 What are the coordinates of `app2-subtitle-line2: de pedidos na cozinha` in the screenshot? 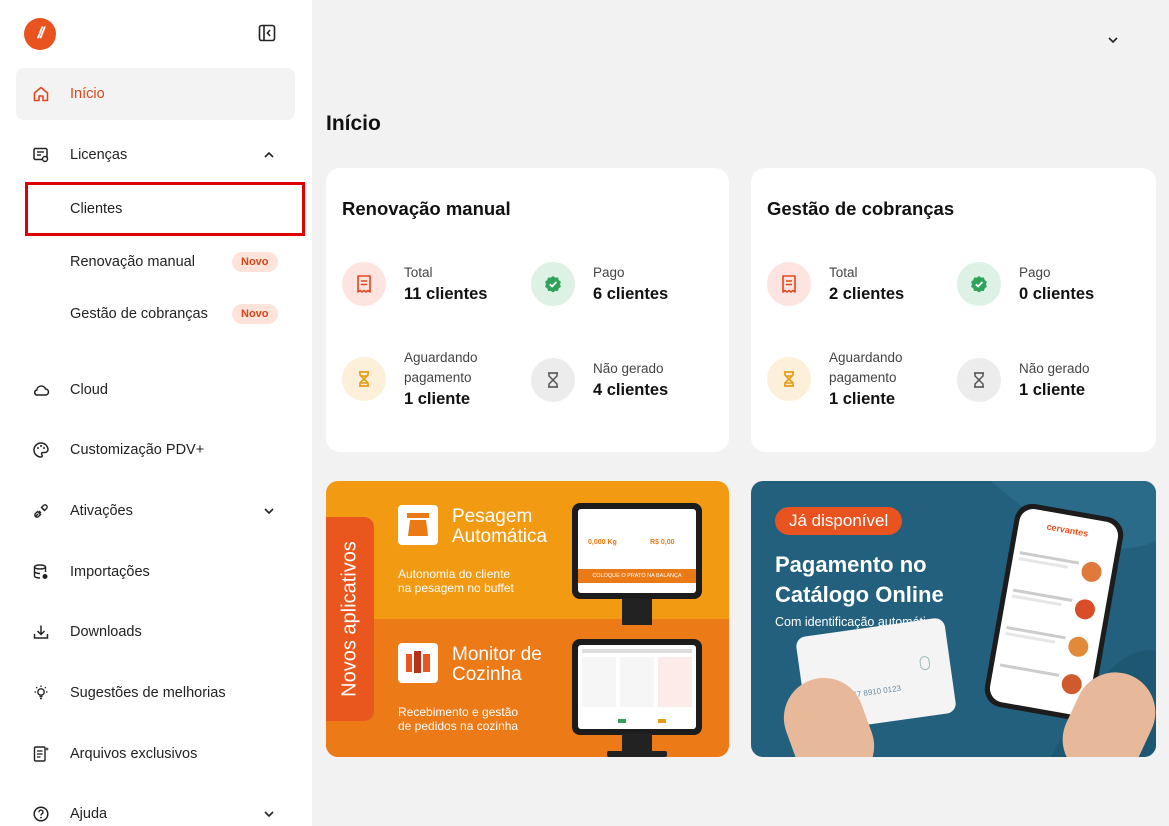 It's located at (458, 726).